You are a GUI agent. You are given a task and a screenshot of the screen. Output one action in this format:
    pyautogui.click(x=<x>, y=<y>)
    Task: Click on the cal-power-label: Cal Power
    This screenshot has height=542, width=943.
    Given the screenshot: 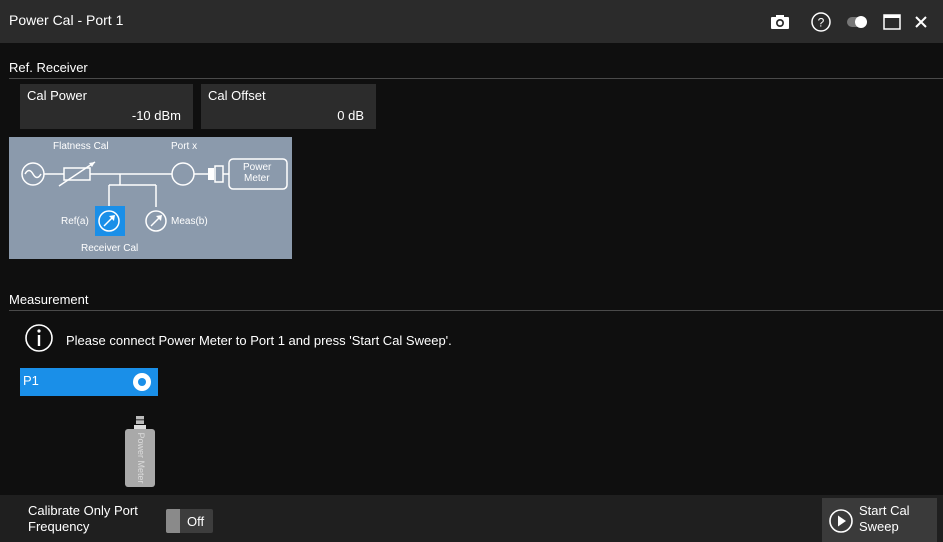 What is the action you would take?
    pyautogui.click(x=57, y=95)
    